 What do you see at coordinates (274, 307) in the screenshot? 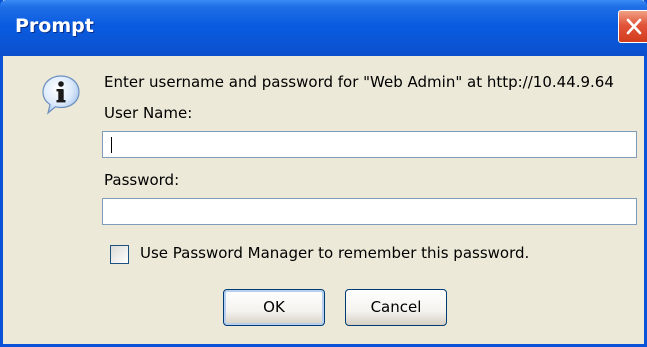
I see `ok-button: OK` at bounding box center [274, 307].